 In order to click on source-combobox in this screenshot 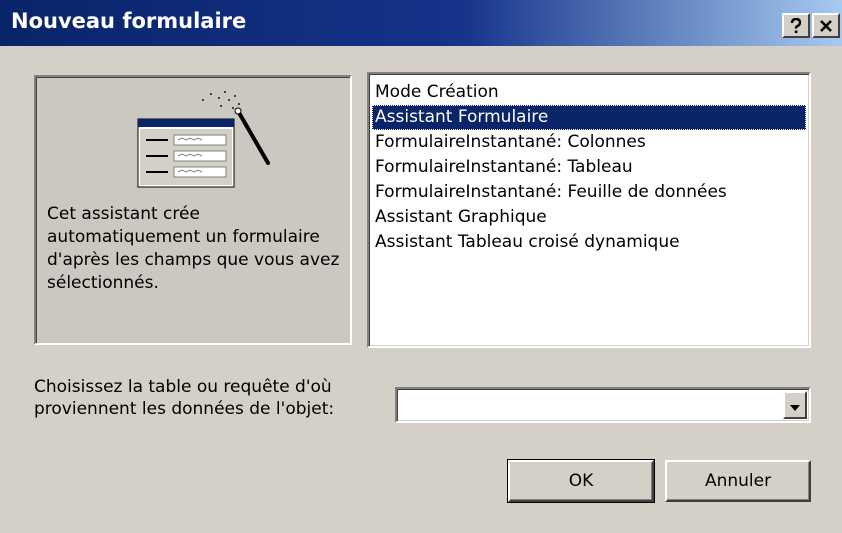, I will do `click(603, 405)`.